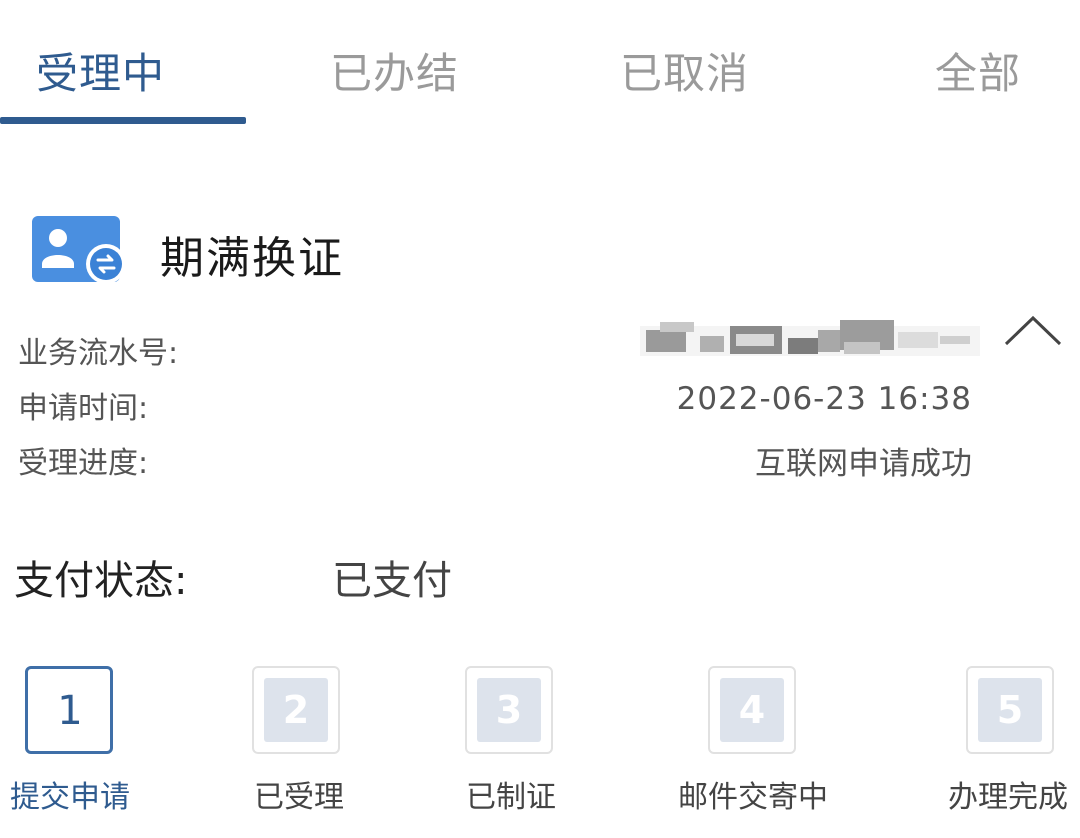  I want to click on step-1-label: 提交申请, so click(70, 797).